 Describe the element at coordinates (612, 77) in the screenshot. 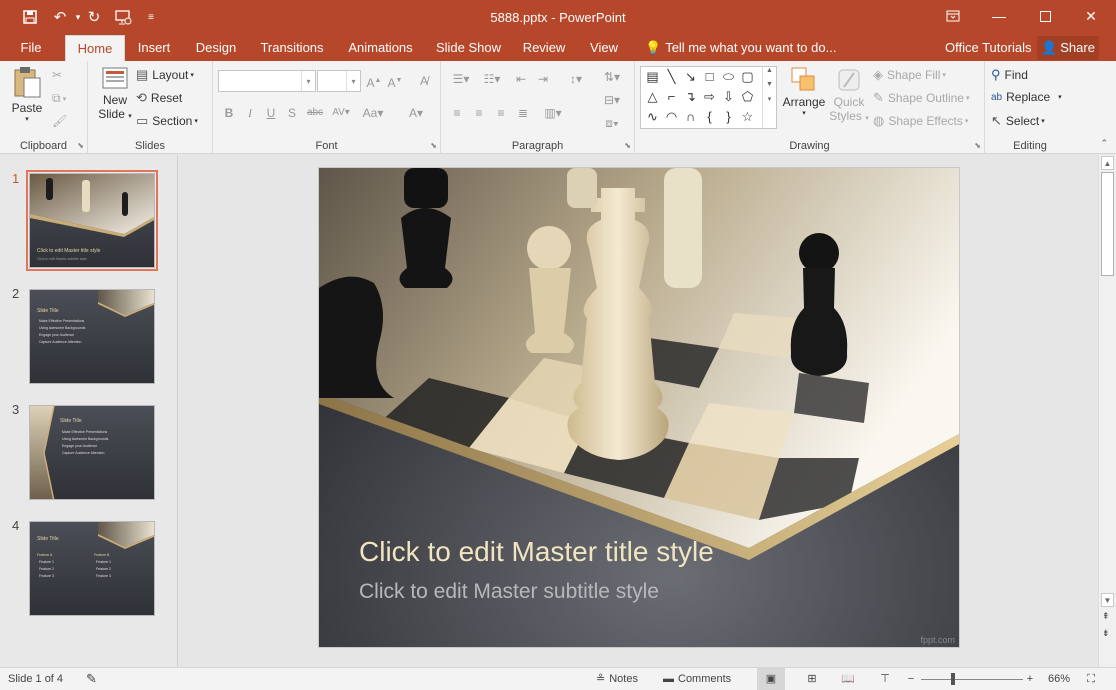

I see `text-direction-icon: ⇅▾` at that location.